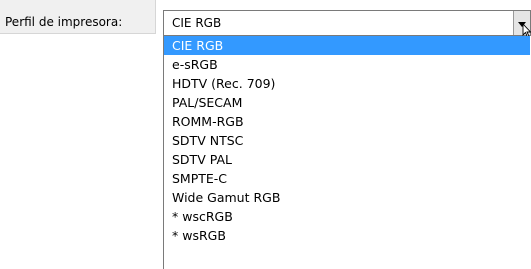  I want to click on option-cie-rgb: CIE RGB, so click(347, 45).